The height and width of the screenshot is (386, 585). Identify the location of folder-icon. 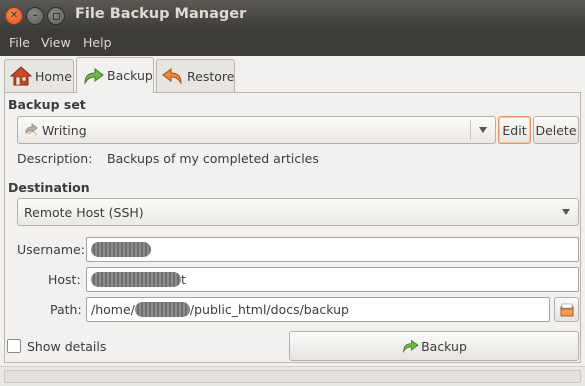
(567, 310).